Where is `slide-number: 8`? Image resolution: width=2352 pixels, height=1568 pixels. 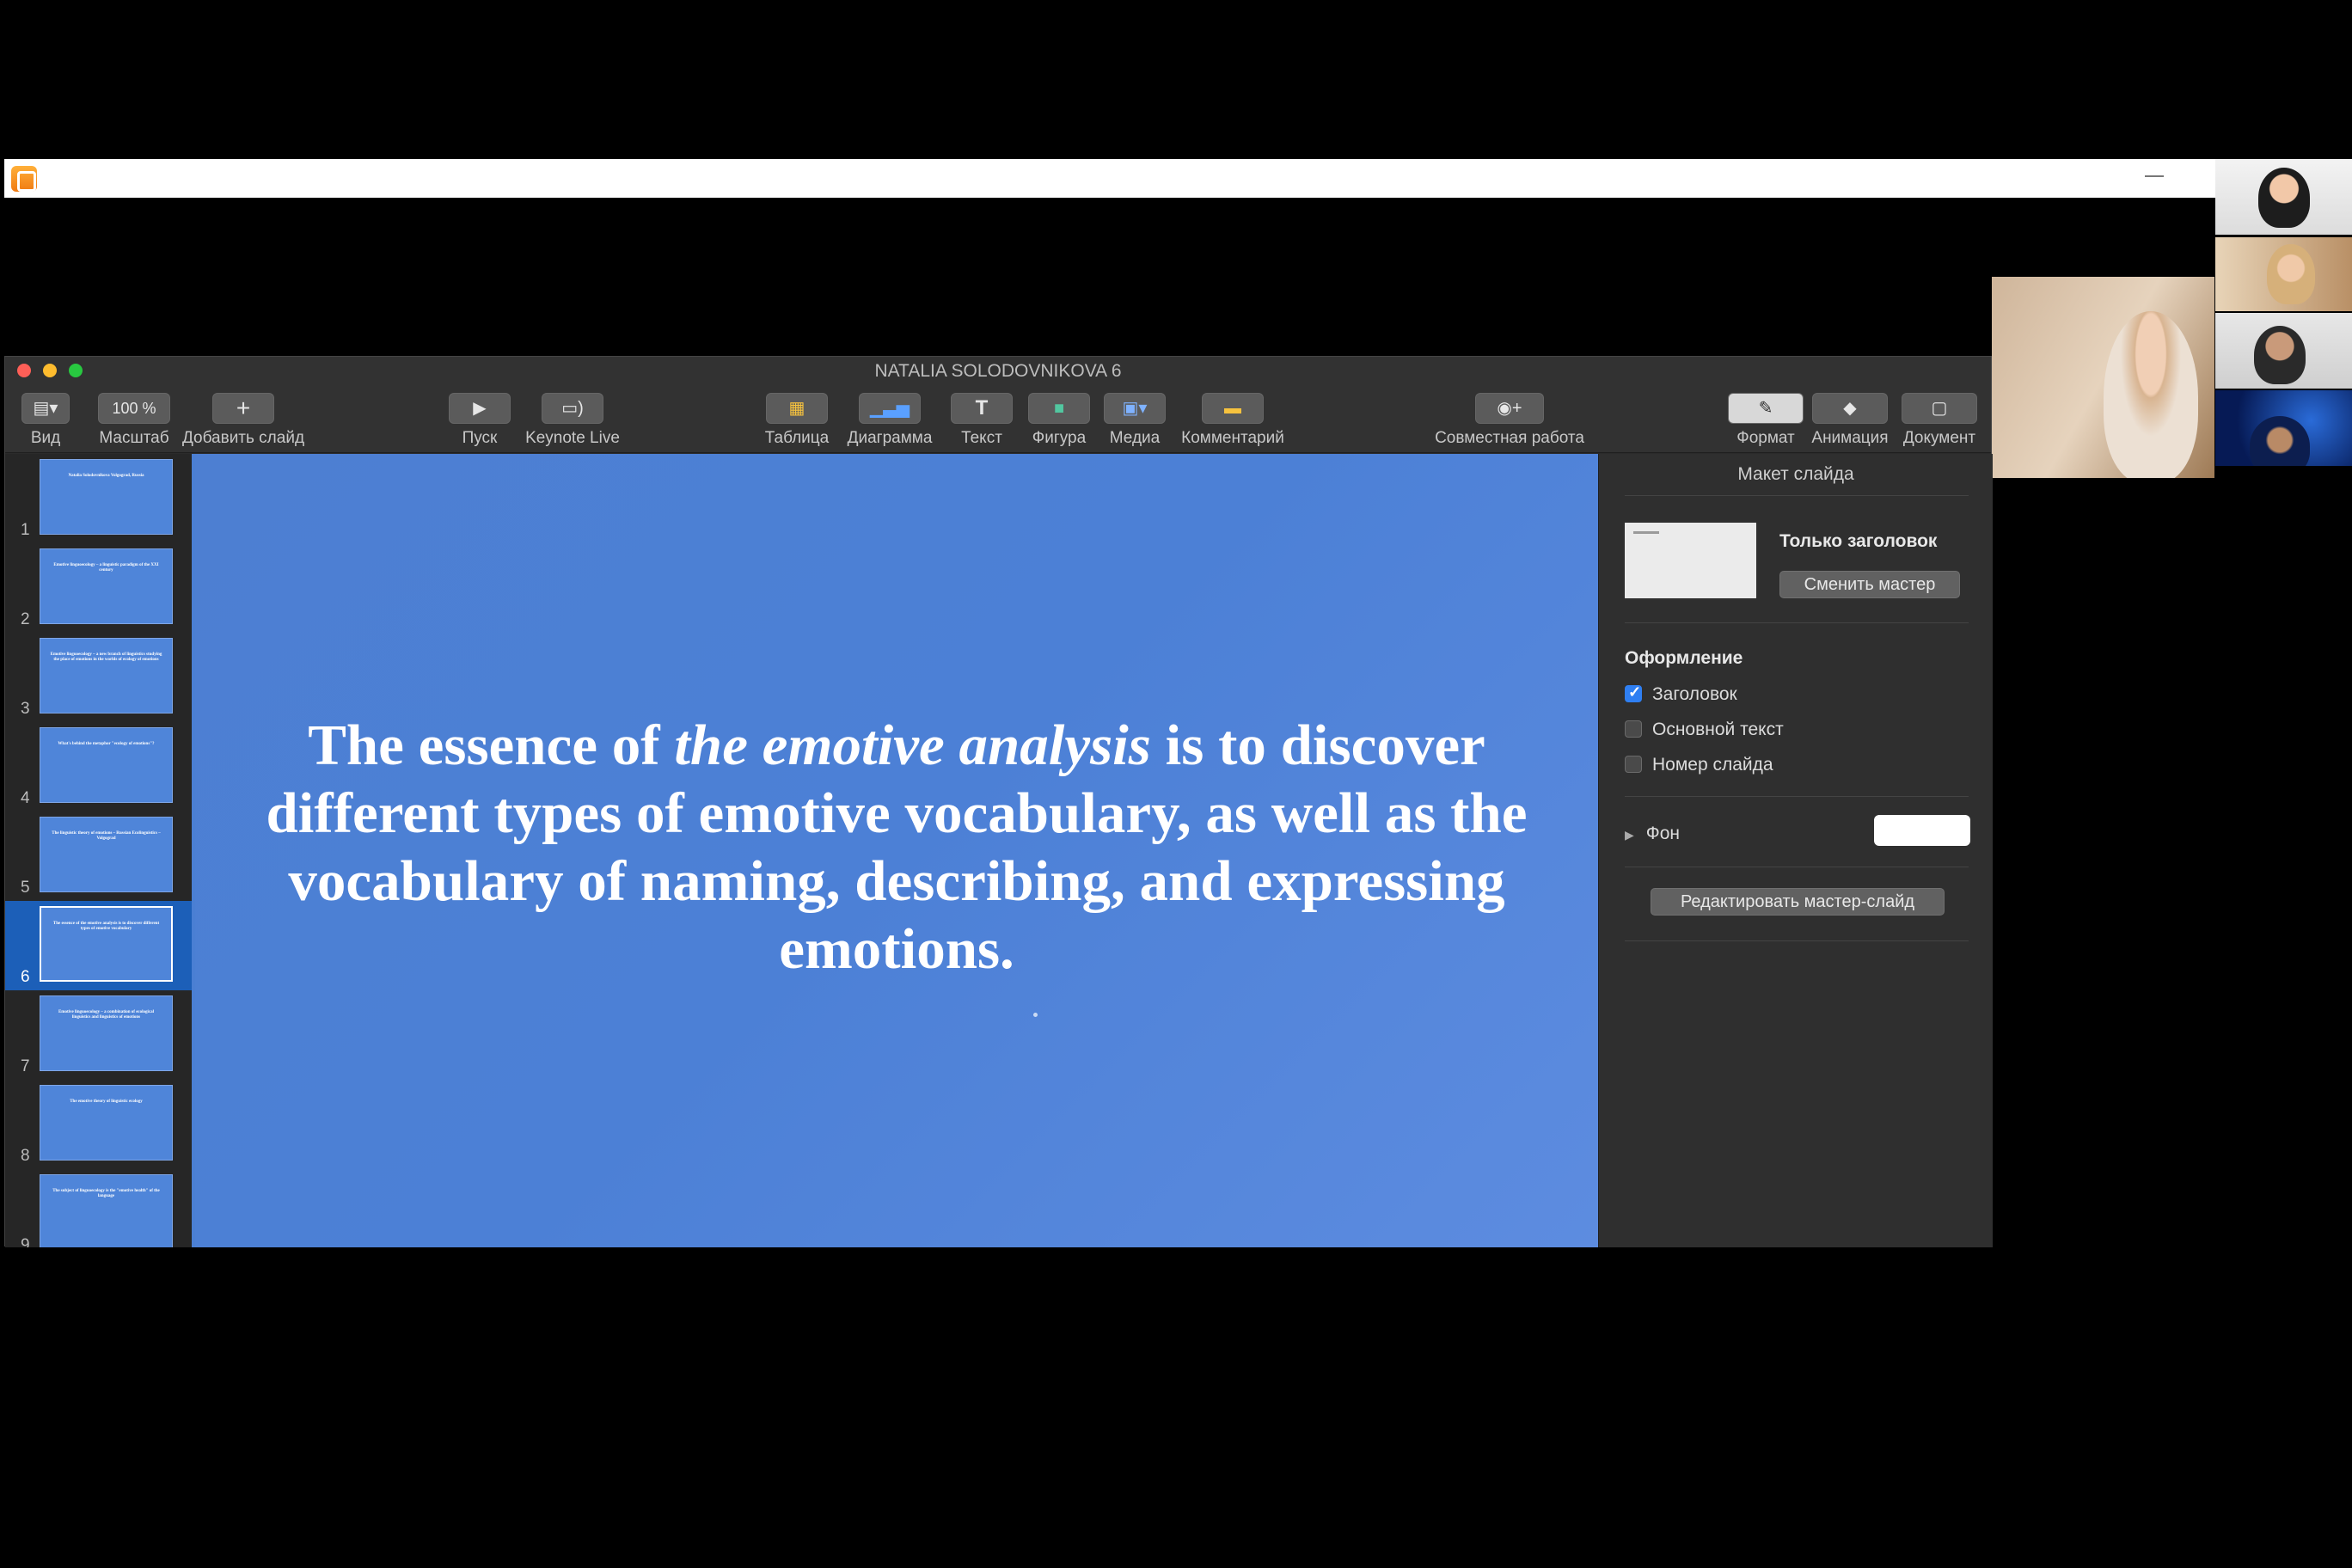 slide-number: 8 is located at coordinates (25, 1156).